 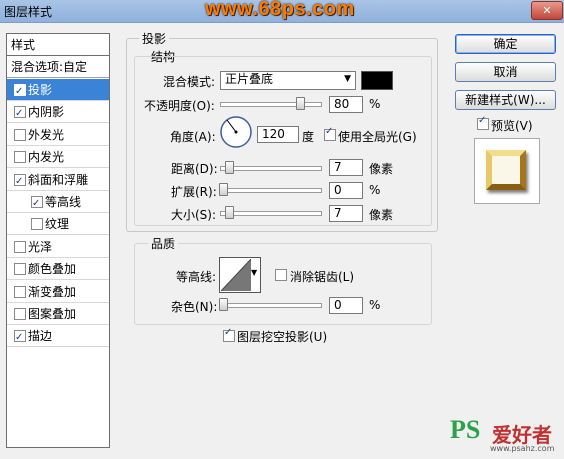 I want to click on style-item: 内阴影, so click(x=58, y=113).